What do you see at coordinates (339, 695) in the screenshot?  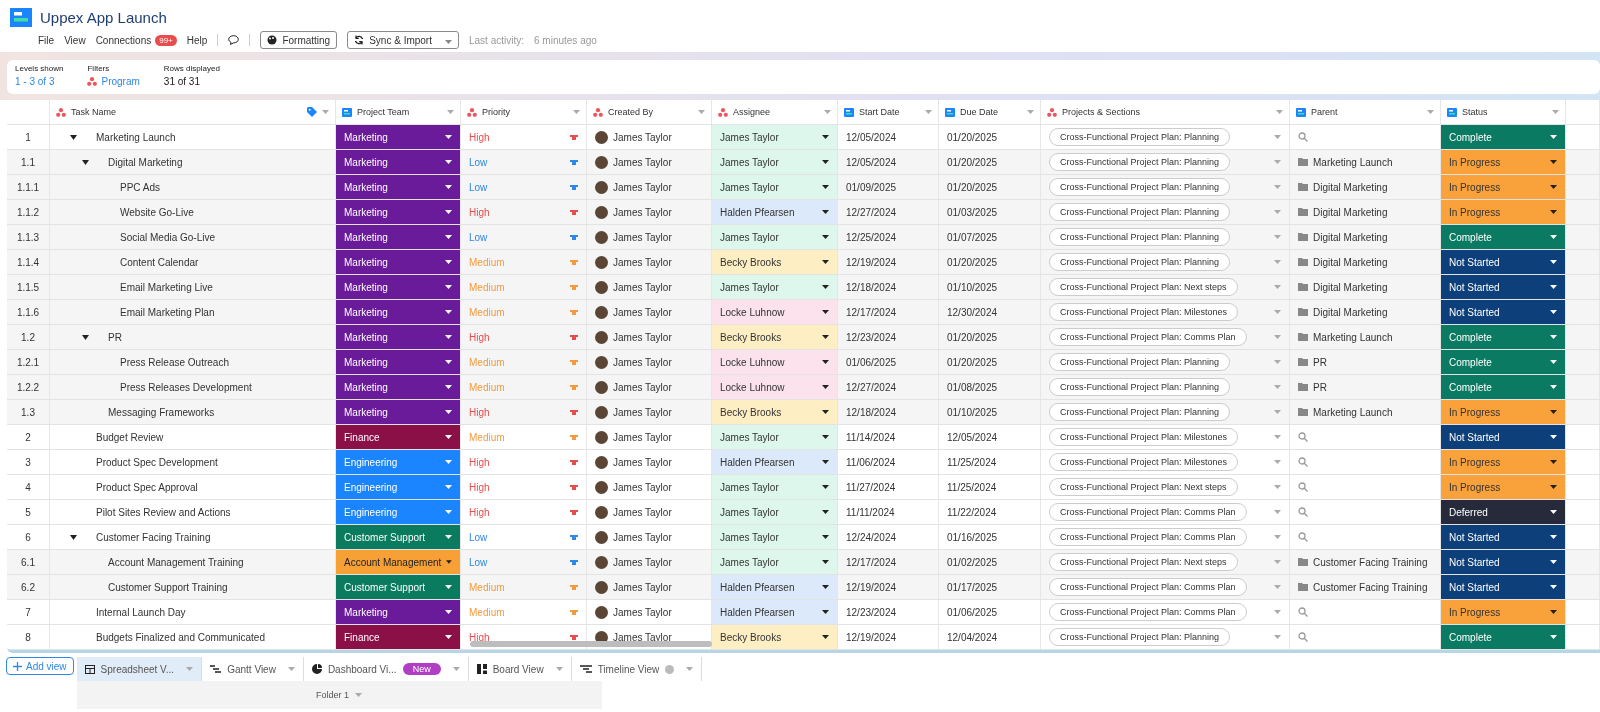 I see `folder-bar: Folder 1` at bounding box center [339, 695].